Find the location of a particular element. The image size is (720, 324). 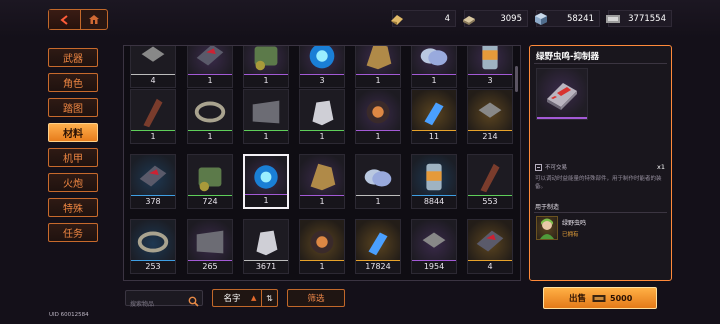

tab-special: 特殊 is located at coordinates (73, 207).